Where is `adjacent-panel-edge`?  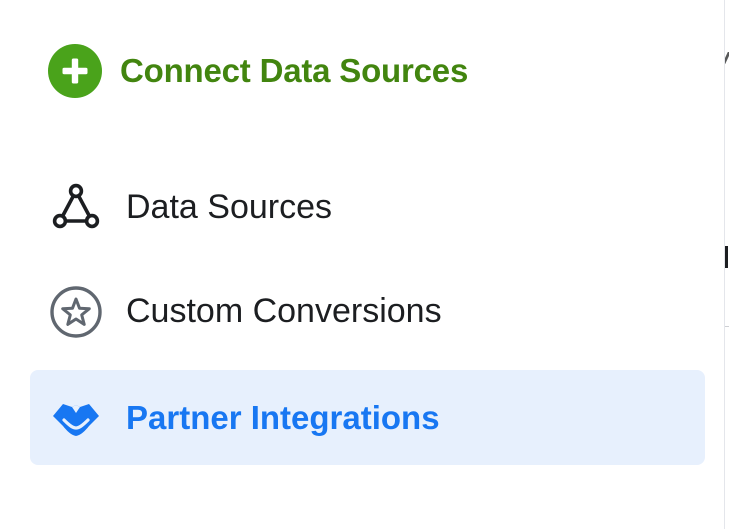
adjacent-panel-edge is located at coordinates (727, 264).